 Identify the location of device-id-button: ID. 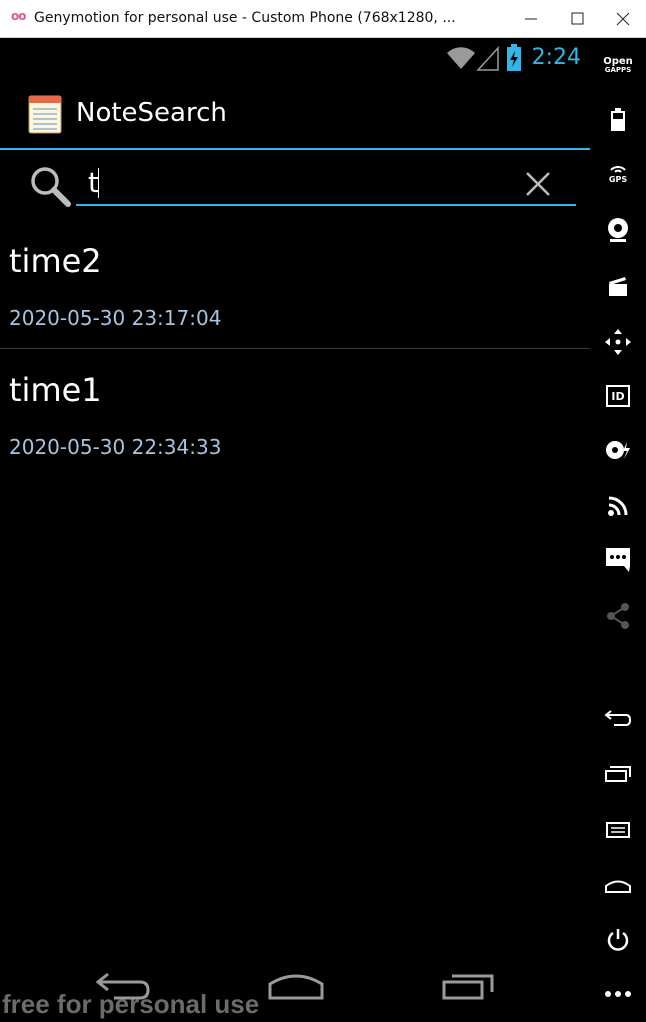
(618, 396).